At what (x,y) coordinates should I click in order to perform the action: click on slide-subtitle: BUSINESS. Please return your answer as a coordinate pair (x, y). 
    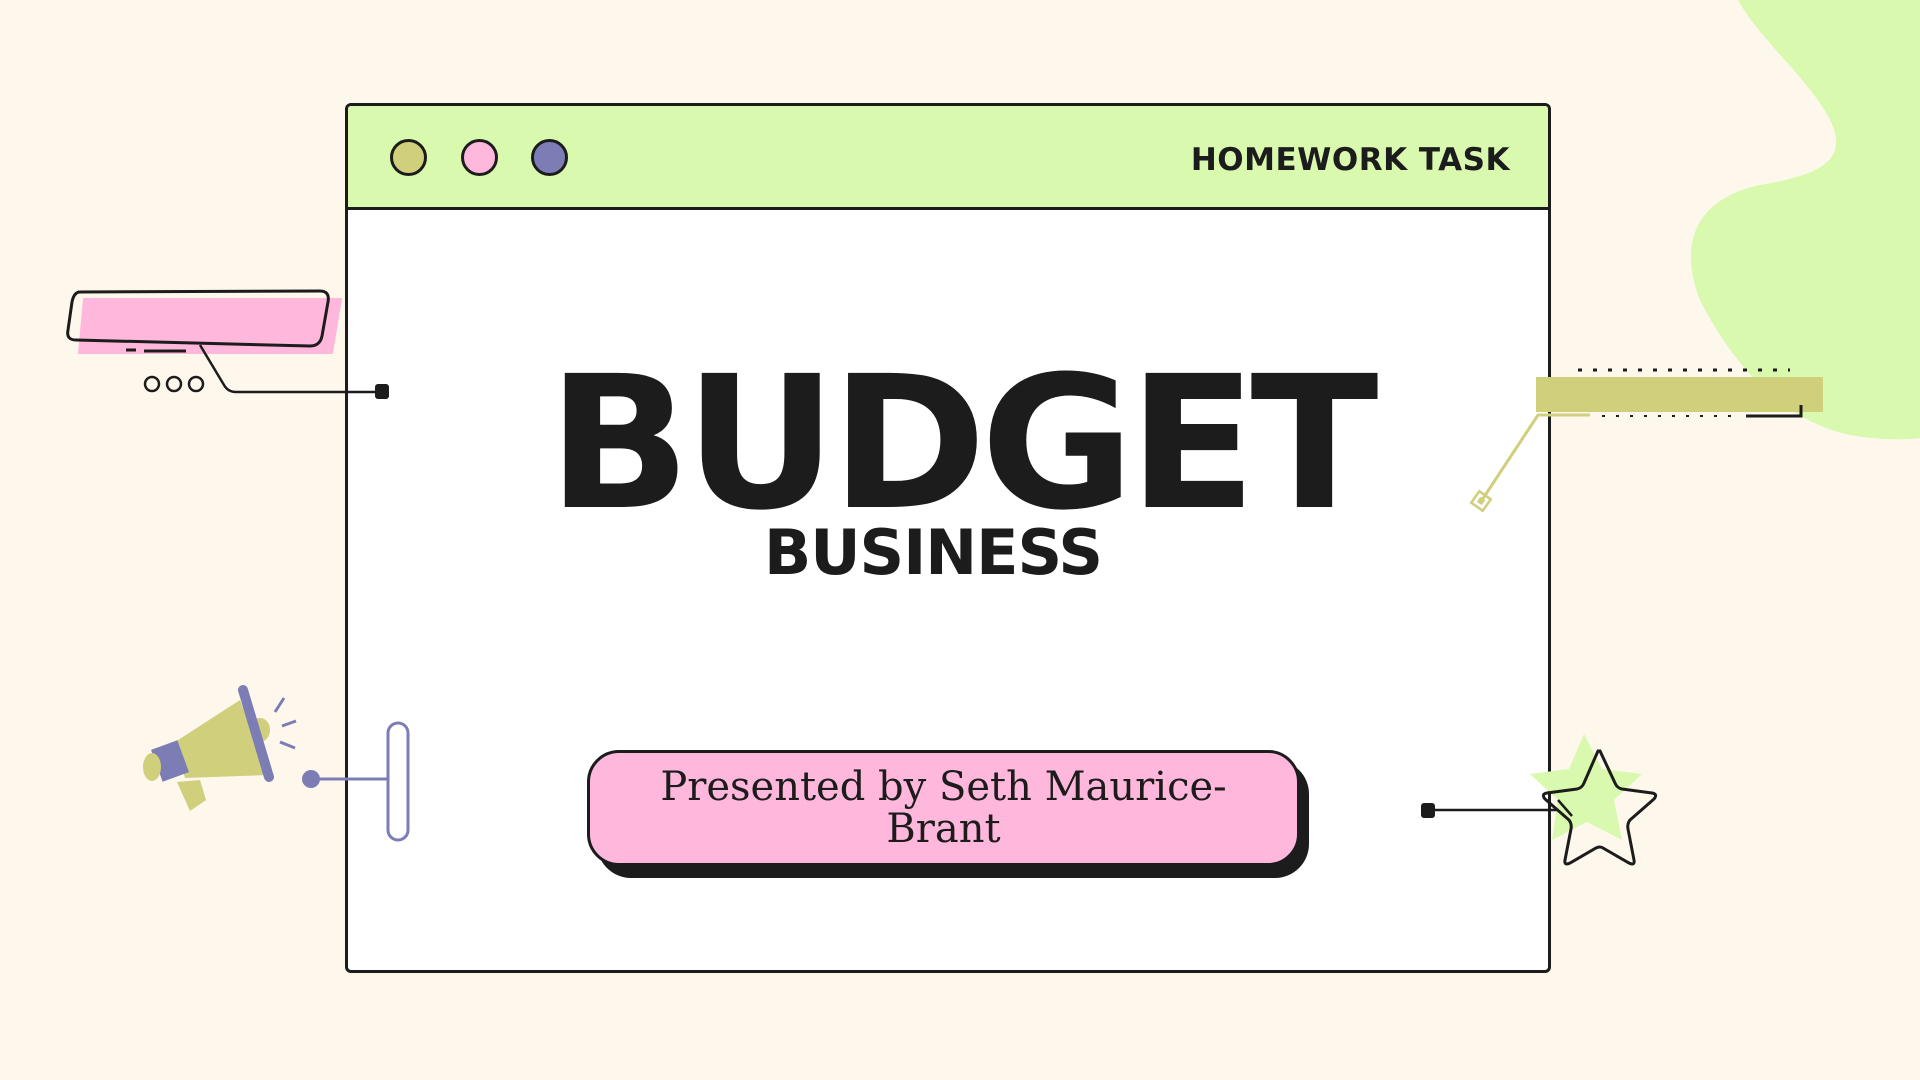
    Looking at the image, I should click on (933, 552).